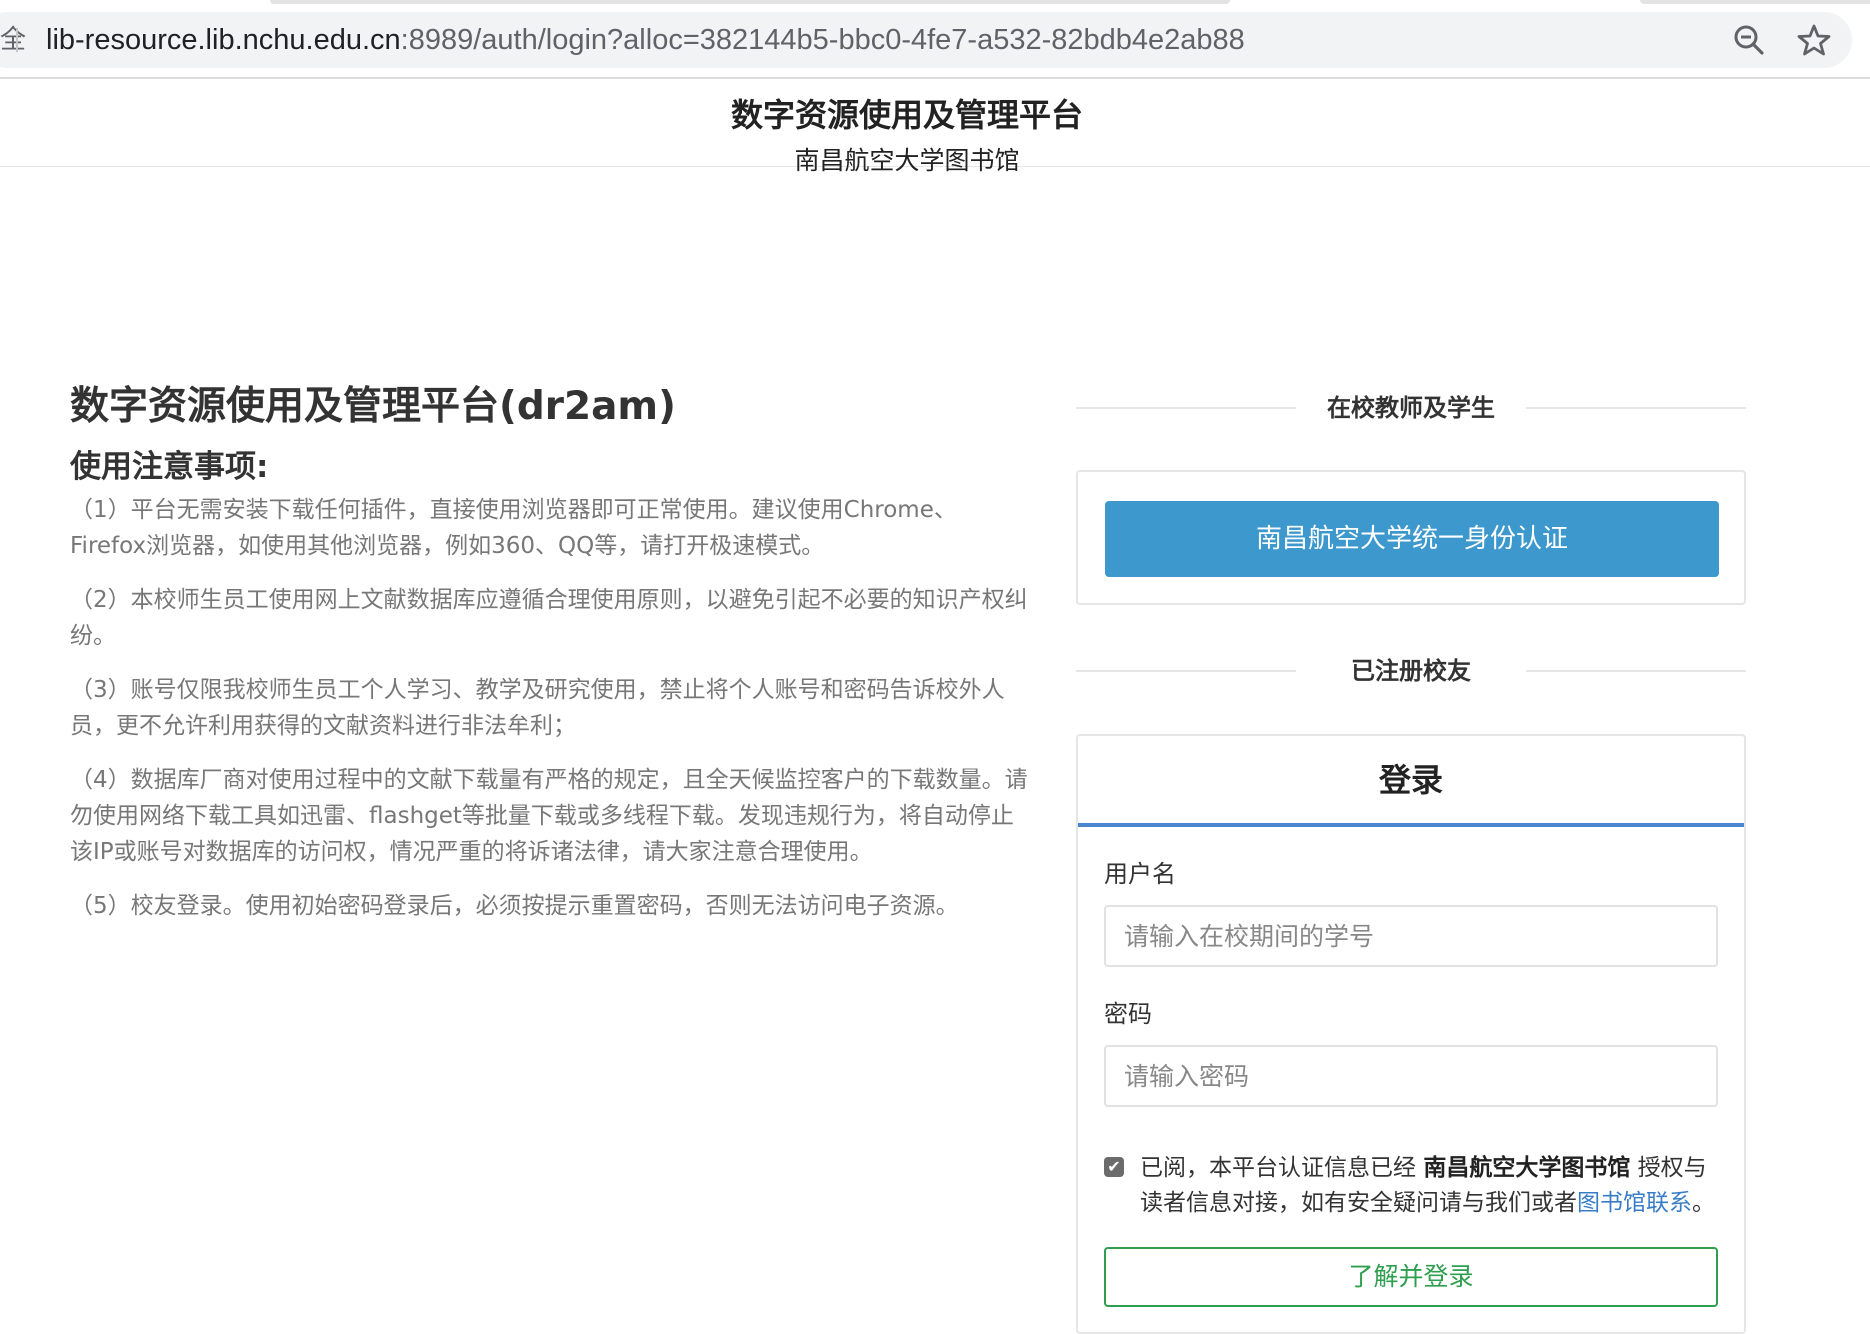  I want to click on agree-text-suffix: 。, so click(1703, 1203).